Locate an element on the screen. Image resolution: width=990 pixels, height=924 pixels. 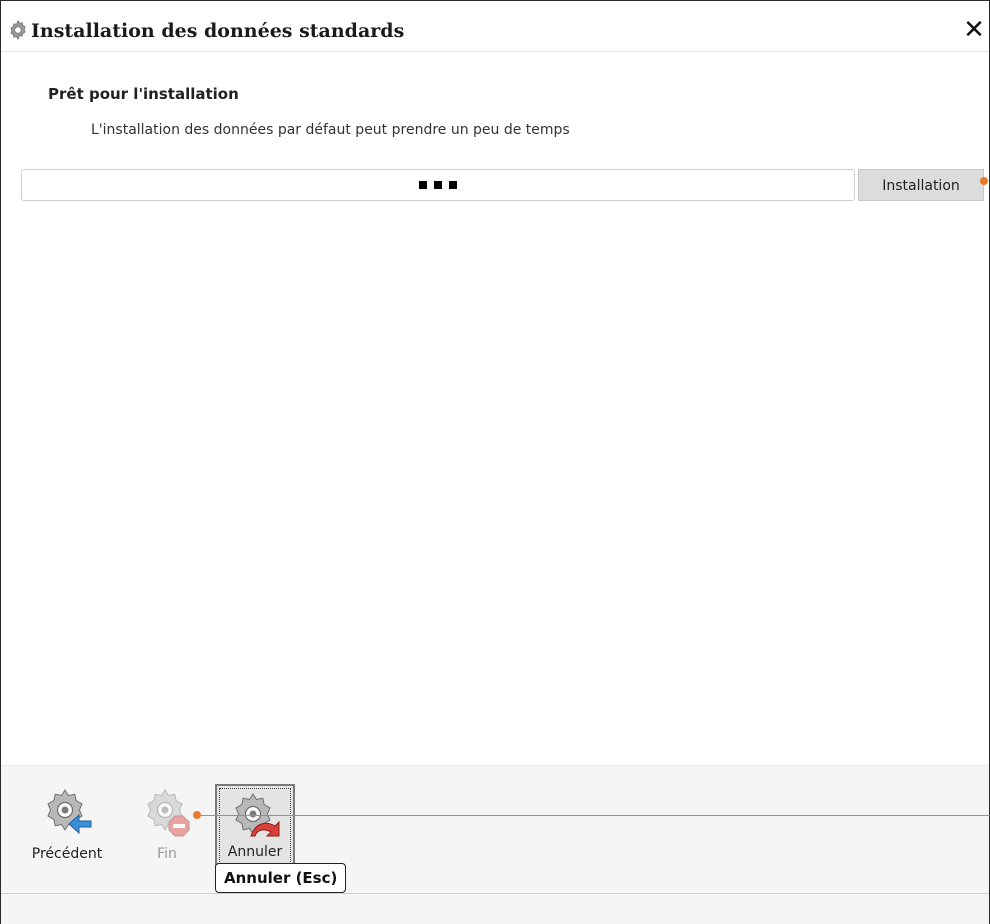
gear-stop-icon is located at coordinates (168, 813).